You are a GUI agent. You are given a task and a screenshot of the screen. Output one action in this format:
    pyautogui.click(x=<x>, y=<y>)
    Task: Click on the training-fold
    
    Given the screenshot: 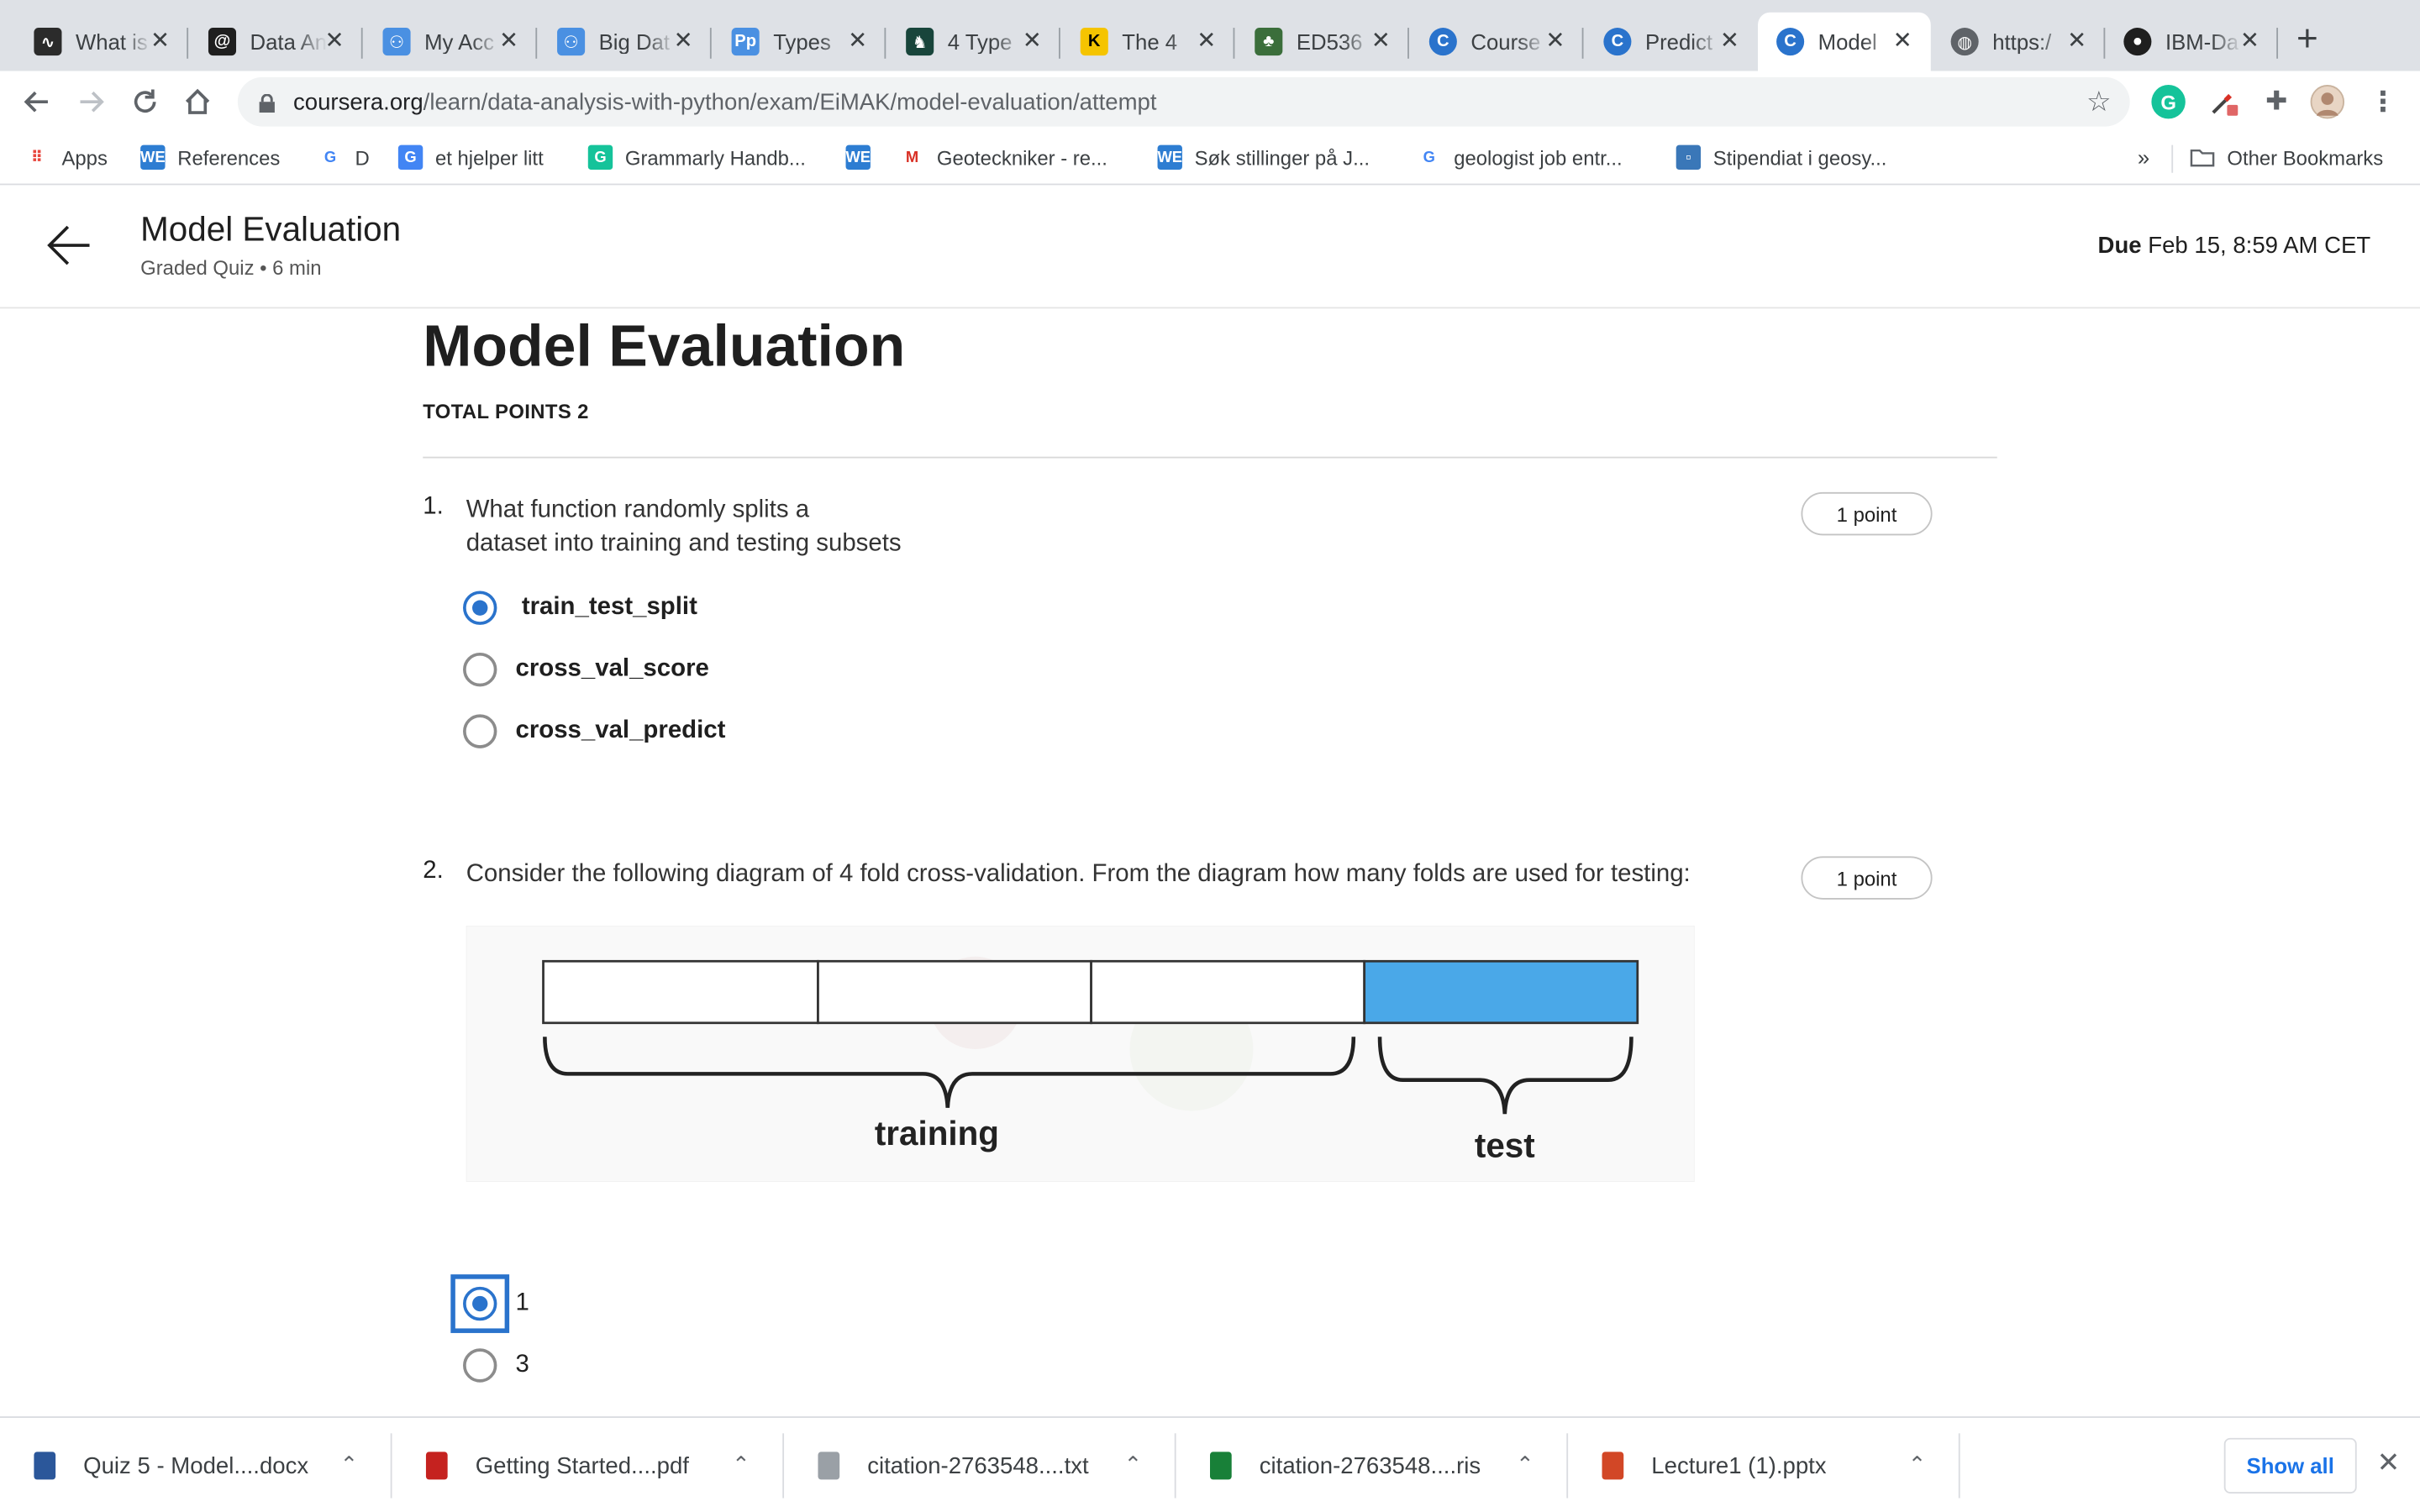 What is the action you would take?
    pyautogui.click(x=1228, y=992)
    